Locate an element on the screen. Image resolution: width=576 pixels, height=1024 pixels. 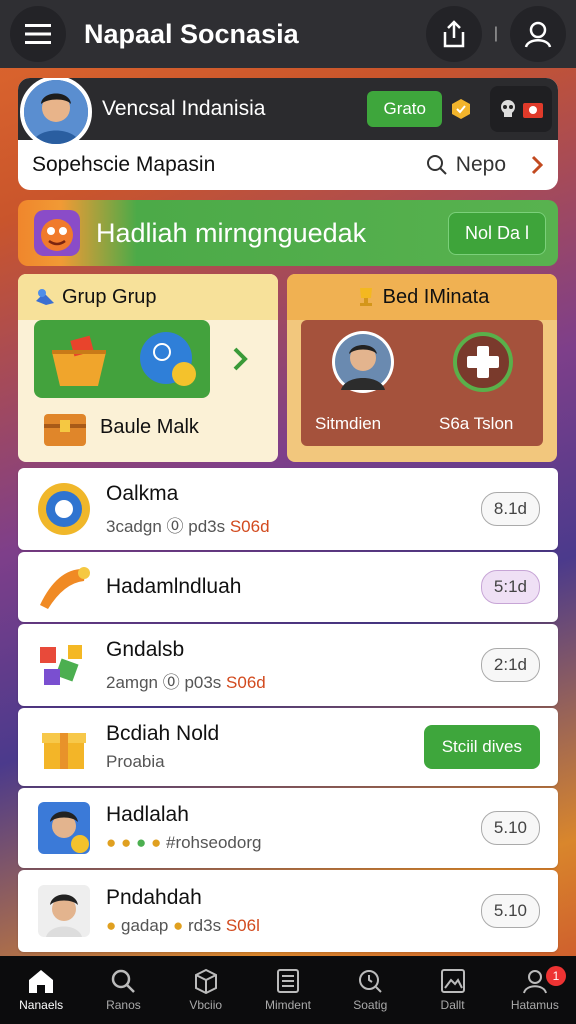
group-card-footer: Baule Malk is located at coordinates (120, 427).